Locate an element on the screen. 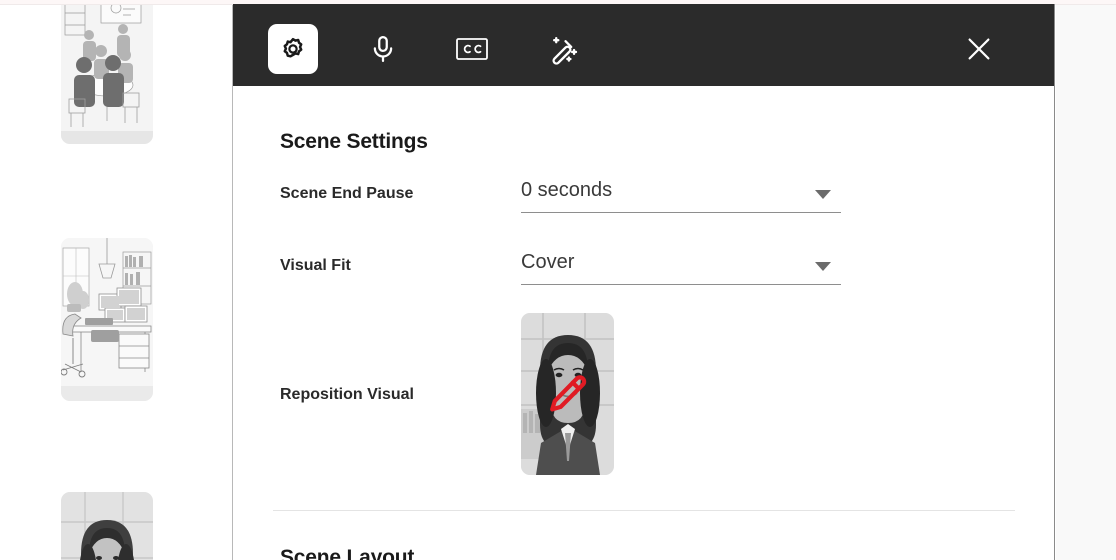  closed-captions-icon is located at coordinates (472, 49).